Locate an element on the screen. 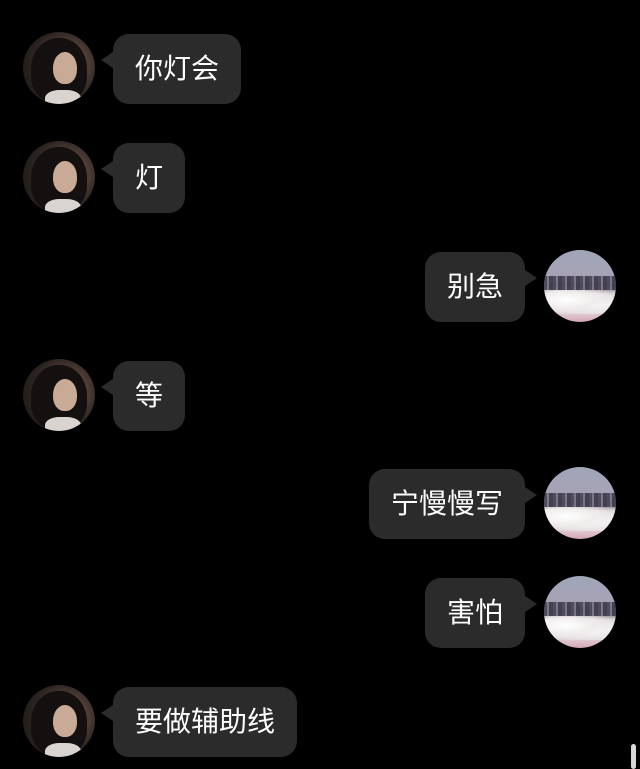 This screenshot has height=769, width=640. message-row: 灯 is located at coordinates (320, 181).